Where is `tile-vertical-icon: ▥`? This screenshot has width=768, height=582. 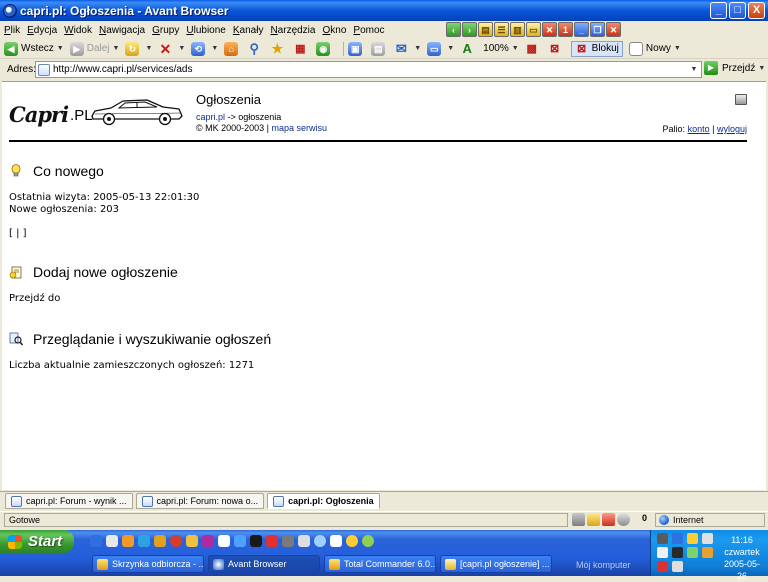
tile-vertical-icon: ▥ is located at coordinates (517, 29).